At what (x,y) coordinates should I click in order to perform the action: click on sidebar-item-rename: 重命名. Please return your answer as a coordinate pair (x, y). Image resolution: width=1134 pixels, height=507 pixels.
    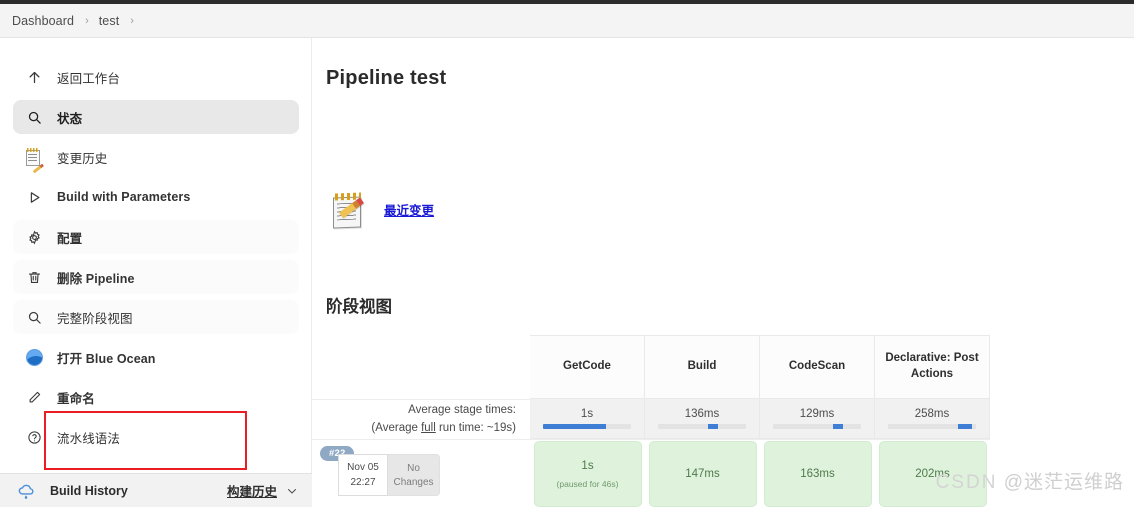
    Looking at the image, I should click on (156, 397).